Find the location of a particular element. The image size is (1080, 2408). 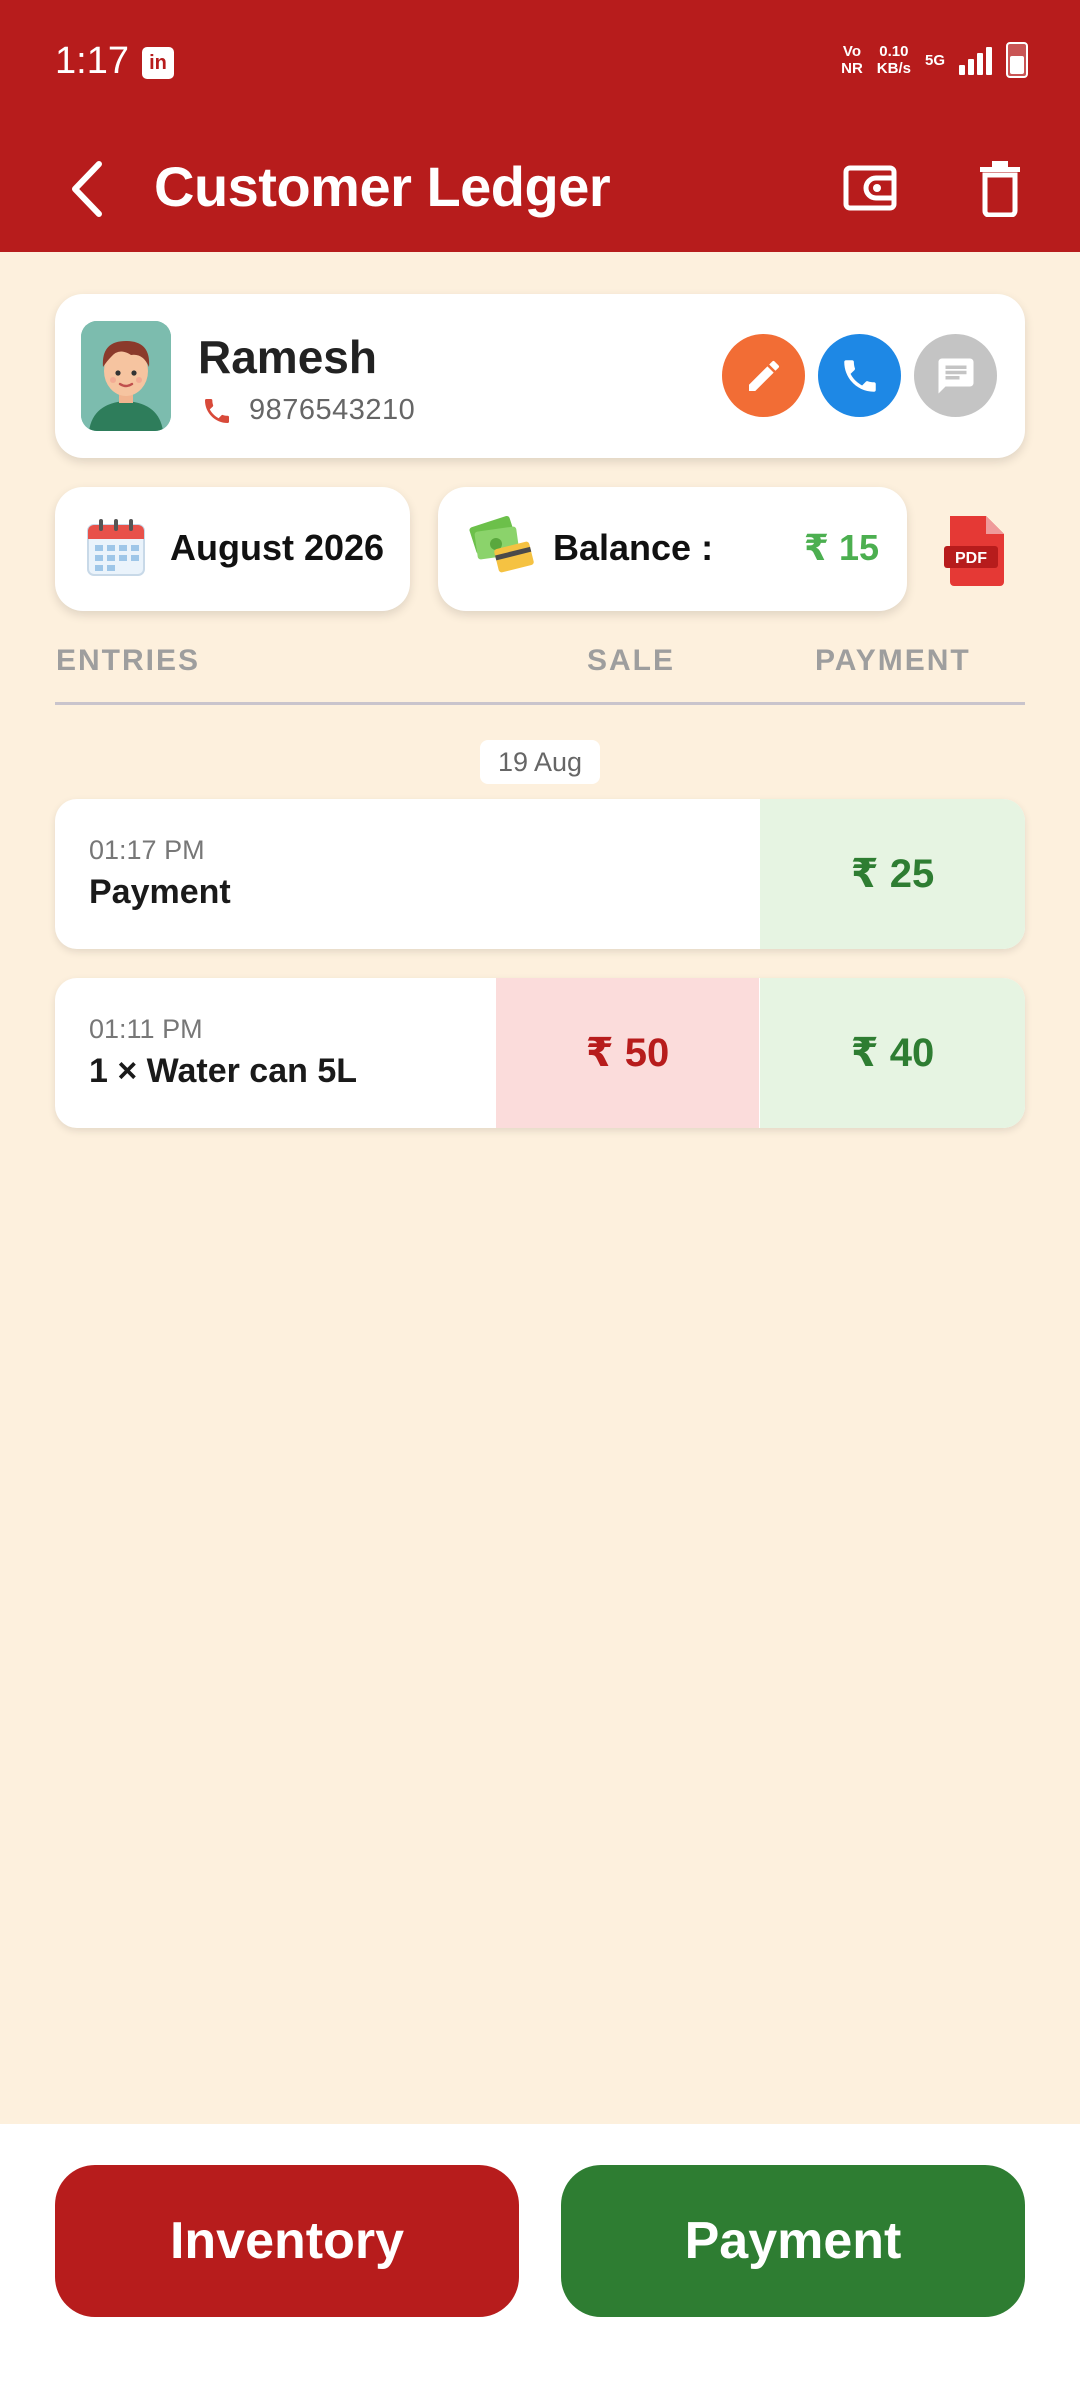

payment-button: Payment is located at coordinates (793, 2241).